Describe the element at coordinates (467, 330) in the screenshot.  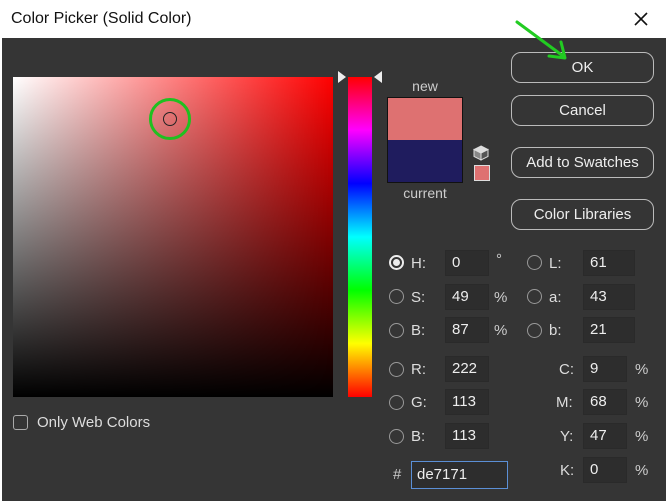
I see `brightness-input: 87` at that location.